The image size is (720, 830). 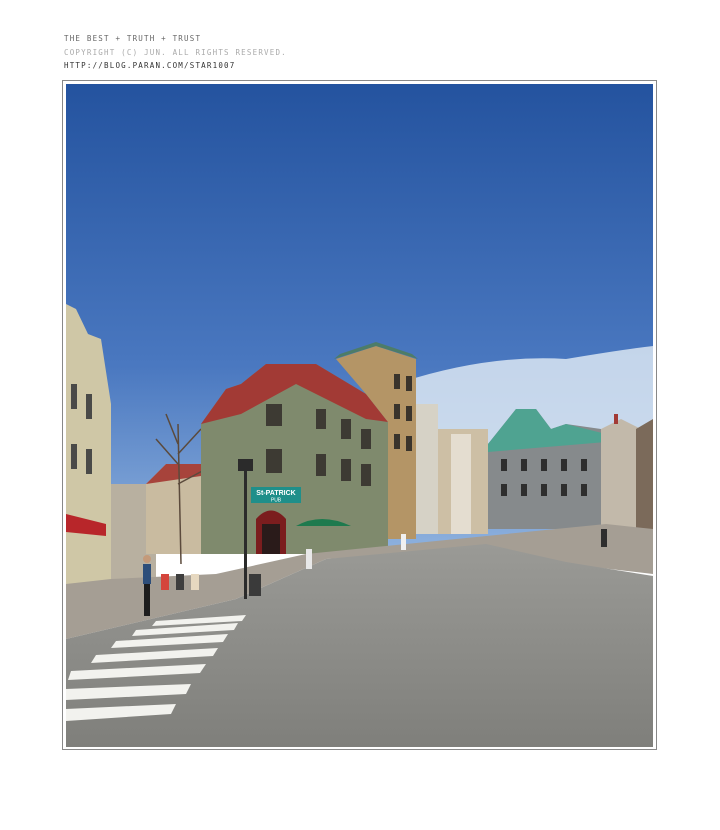 I want to click on blog-url-link: HTTP://BLOG.PARAN.COM/STAR1007, so click(x=149, y=66).